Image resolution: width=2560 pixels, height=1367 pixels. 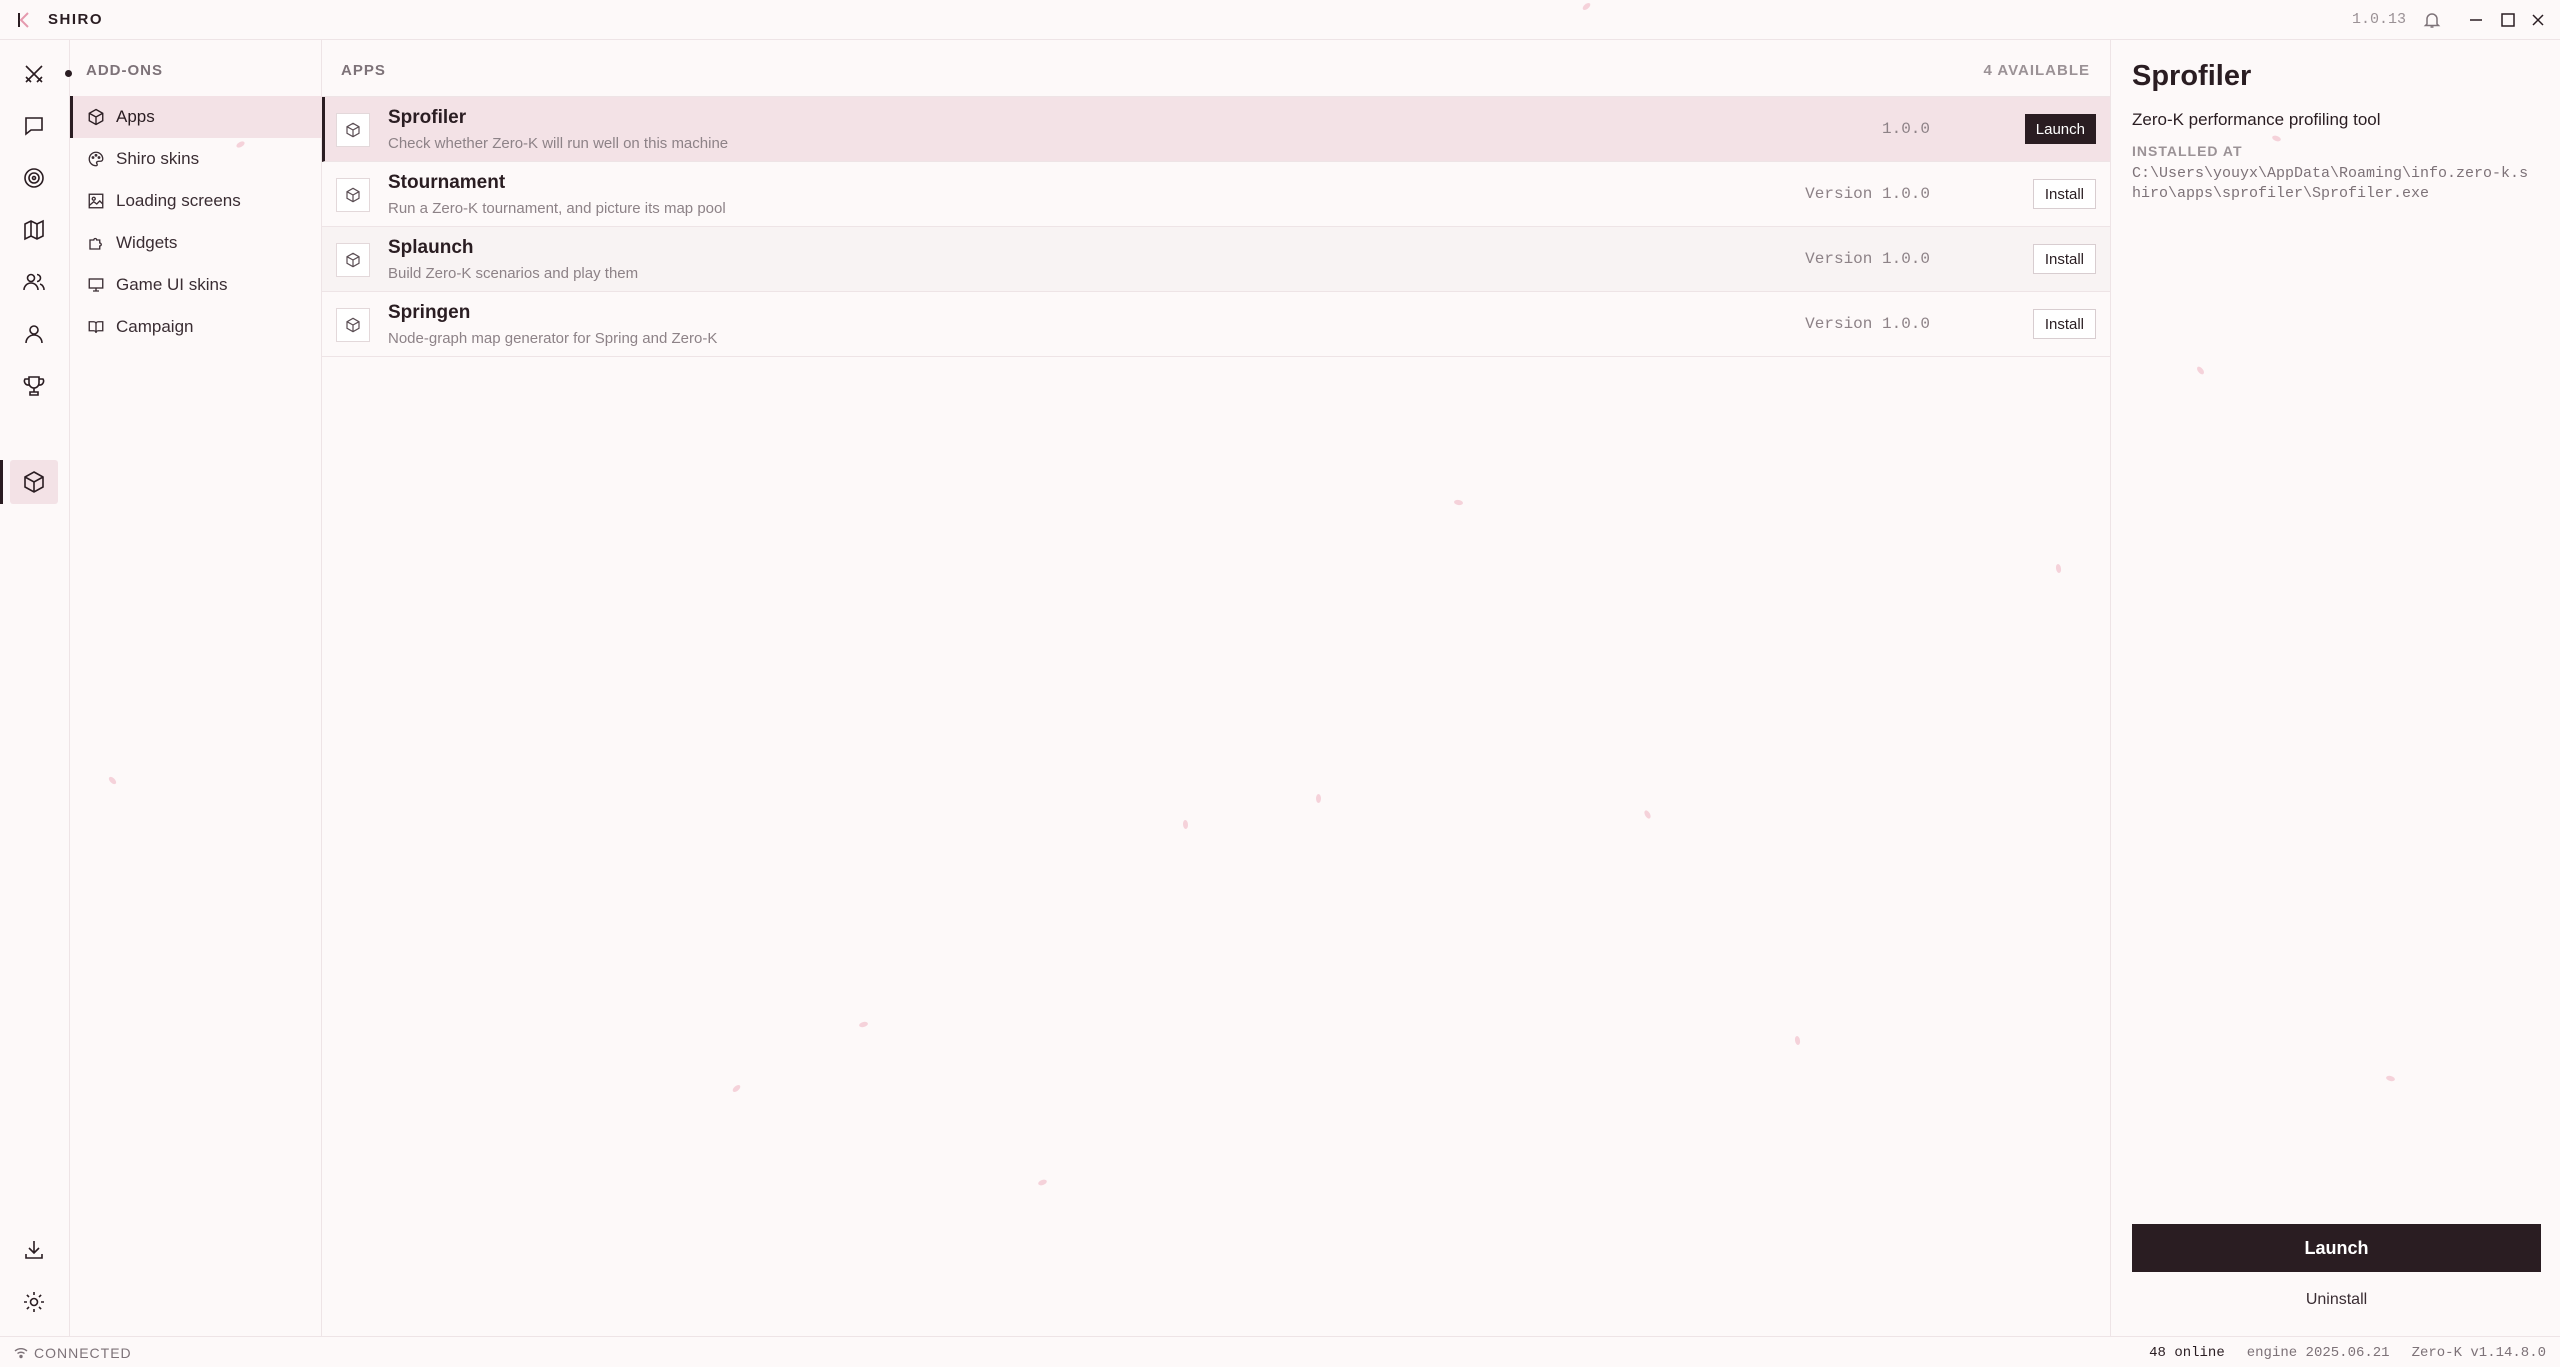 I want to click on connection-label: CONNECTED, so click(x=83, y=1353).